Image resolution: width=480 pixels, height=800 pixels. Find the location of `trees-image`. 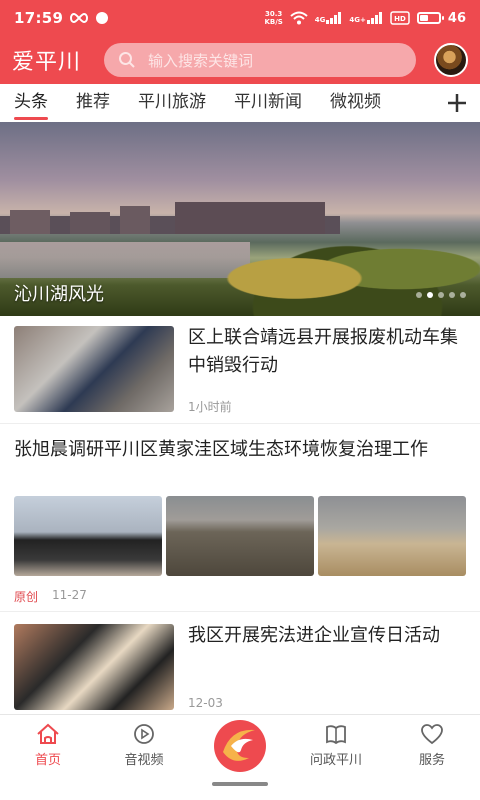

trees-image is located at coordinates (347, 269).